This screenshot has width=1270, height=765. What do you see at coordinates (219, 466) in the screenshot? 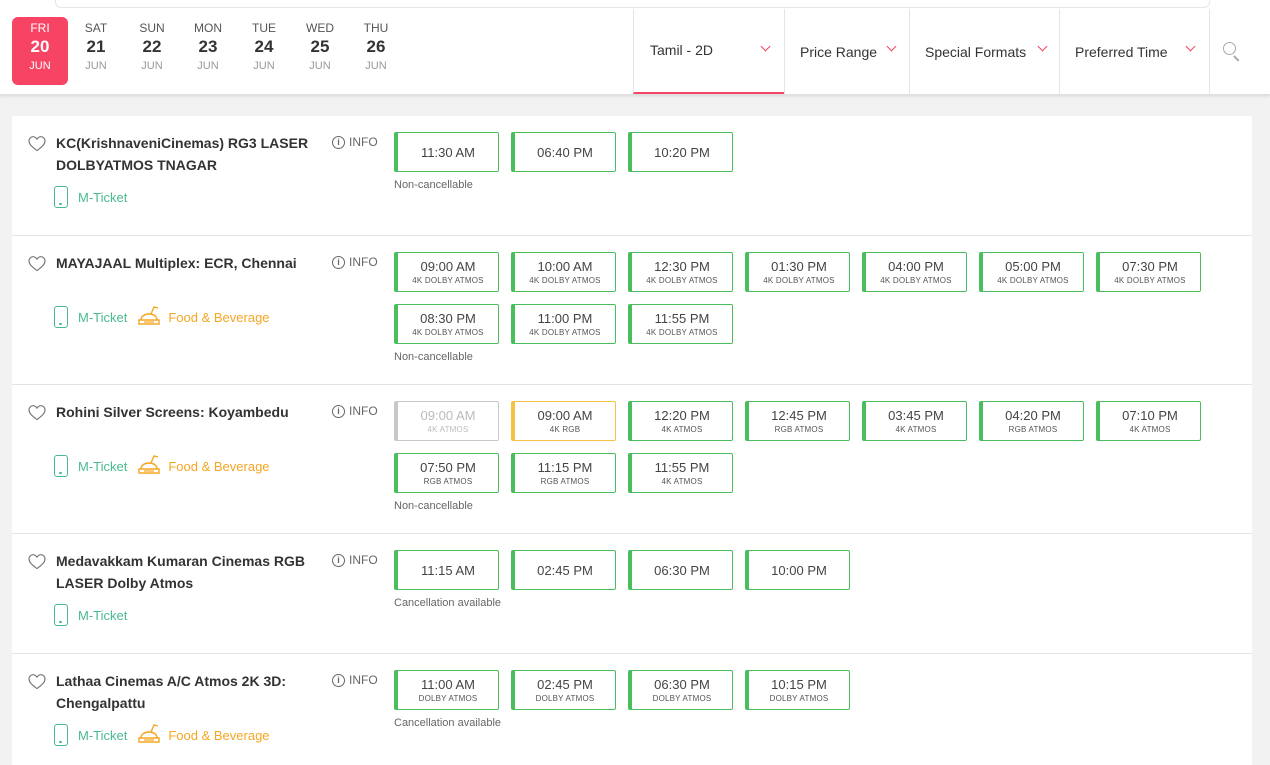
I see `food-beverage-label: Food & Beverage` at bounding box center [219, 466].